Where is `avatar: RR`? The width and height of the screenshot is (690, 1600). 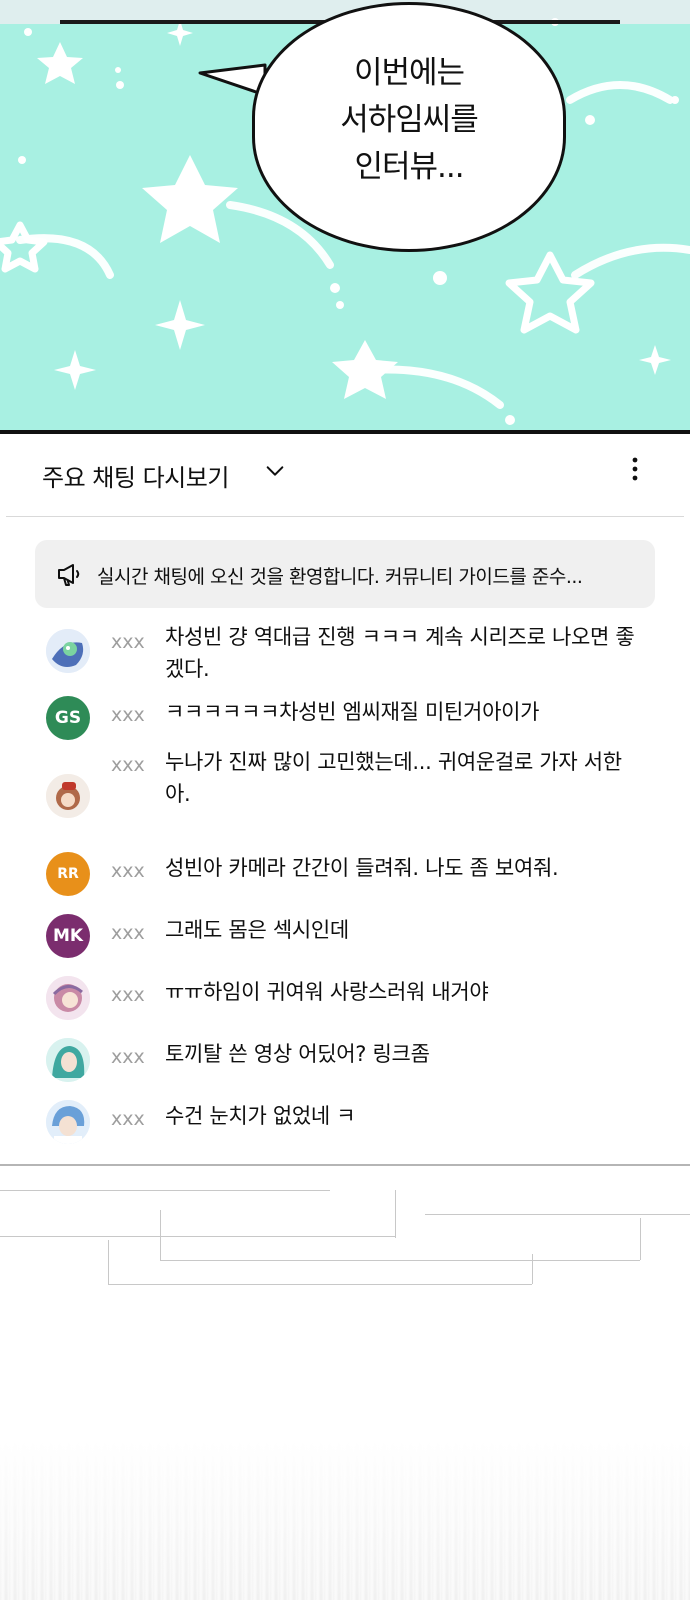
avatar: RR is located at coordinates (68, 874).